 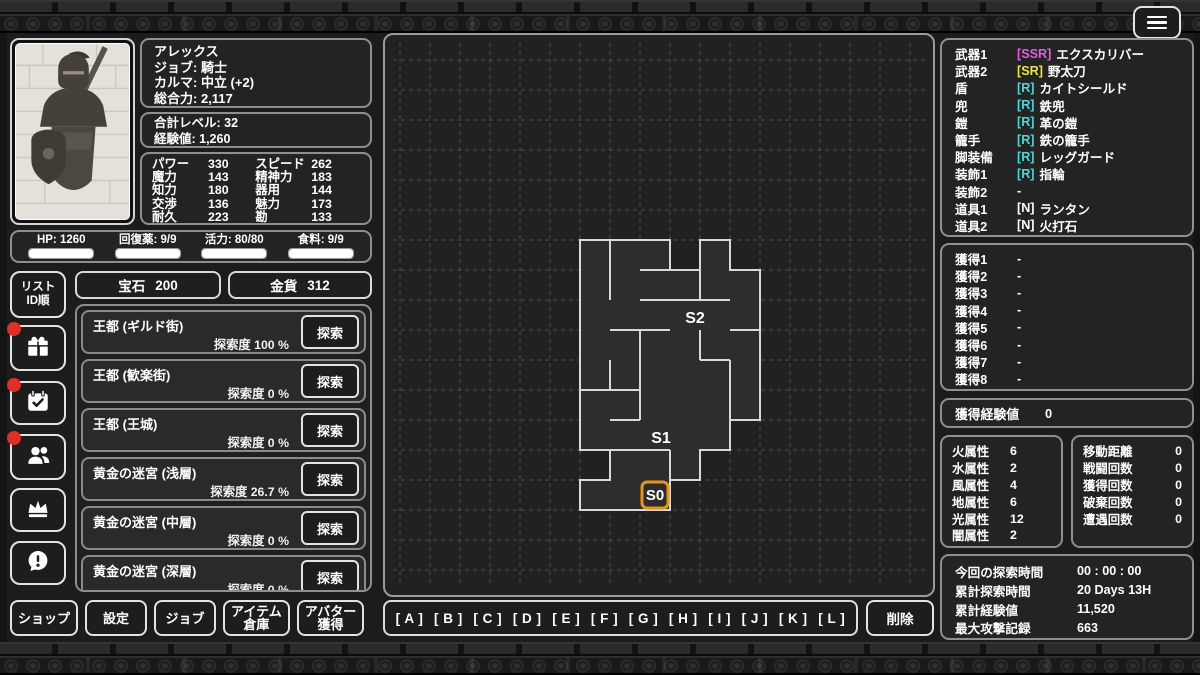 I want to click on menu-button, so click(x=1157, y=22).